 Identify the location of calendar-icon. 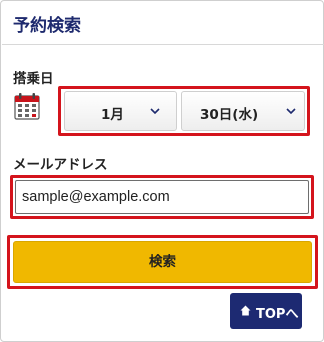
(27, 106).